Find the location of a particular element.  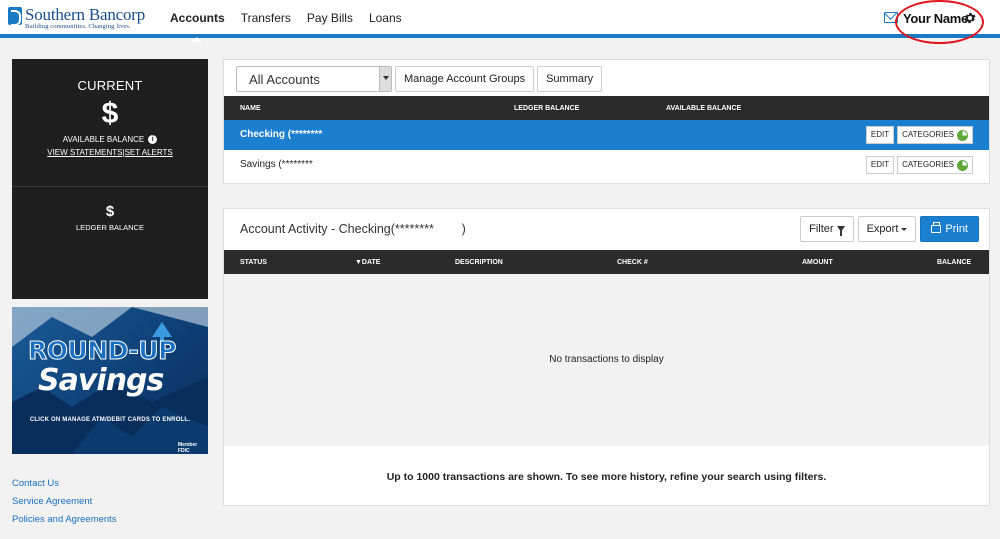

col-amount: AMOUNT is located at coordinates (817, 262).